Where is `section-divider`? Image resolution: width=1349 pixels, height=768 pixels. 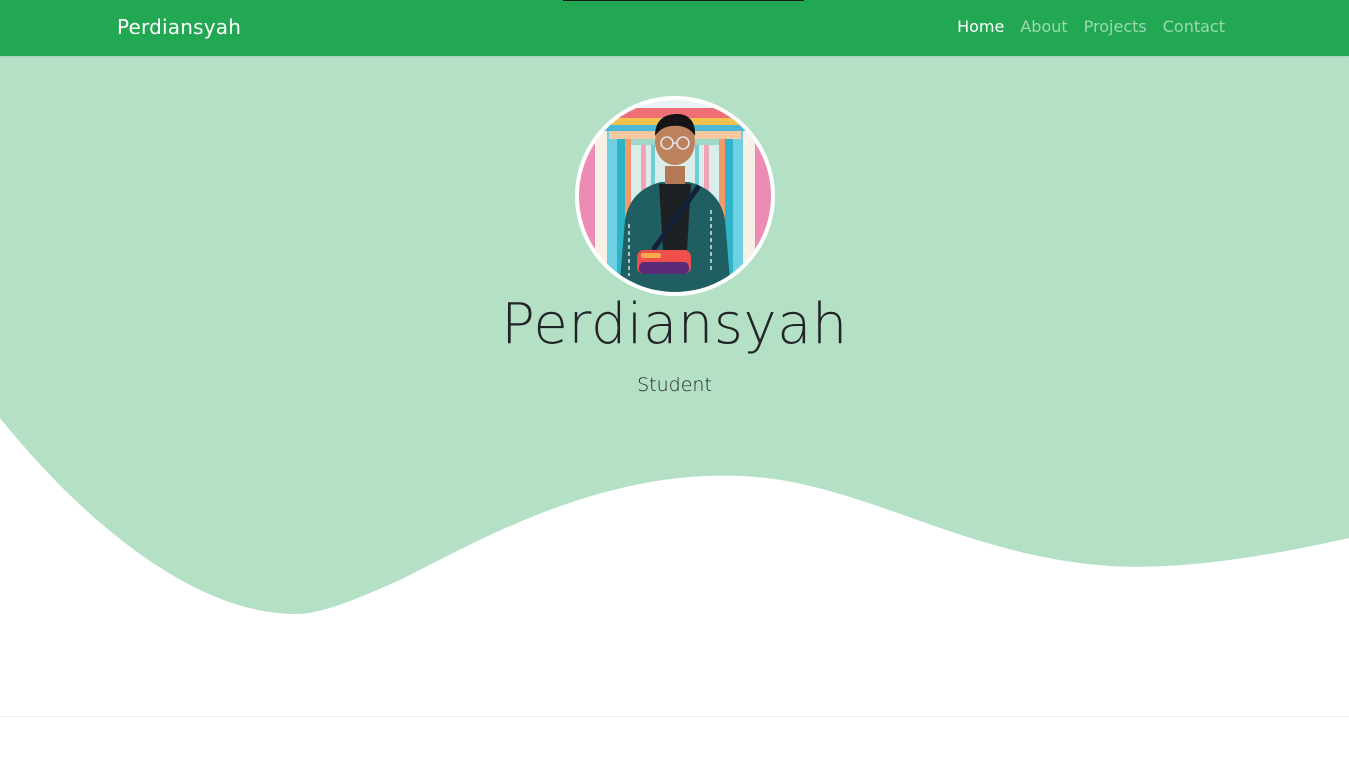
section-divider is located at coordinates (674, 716).